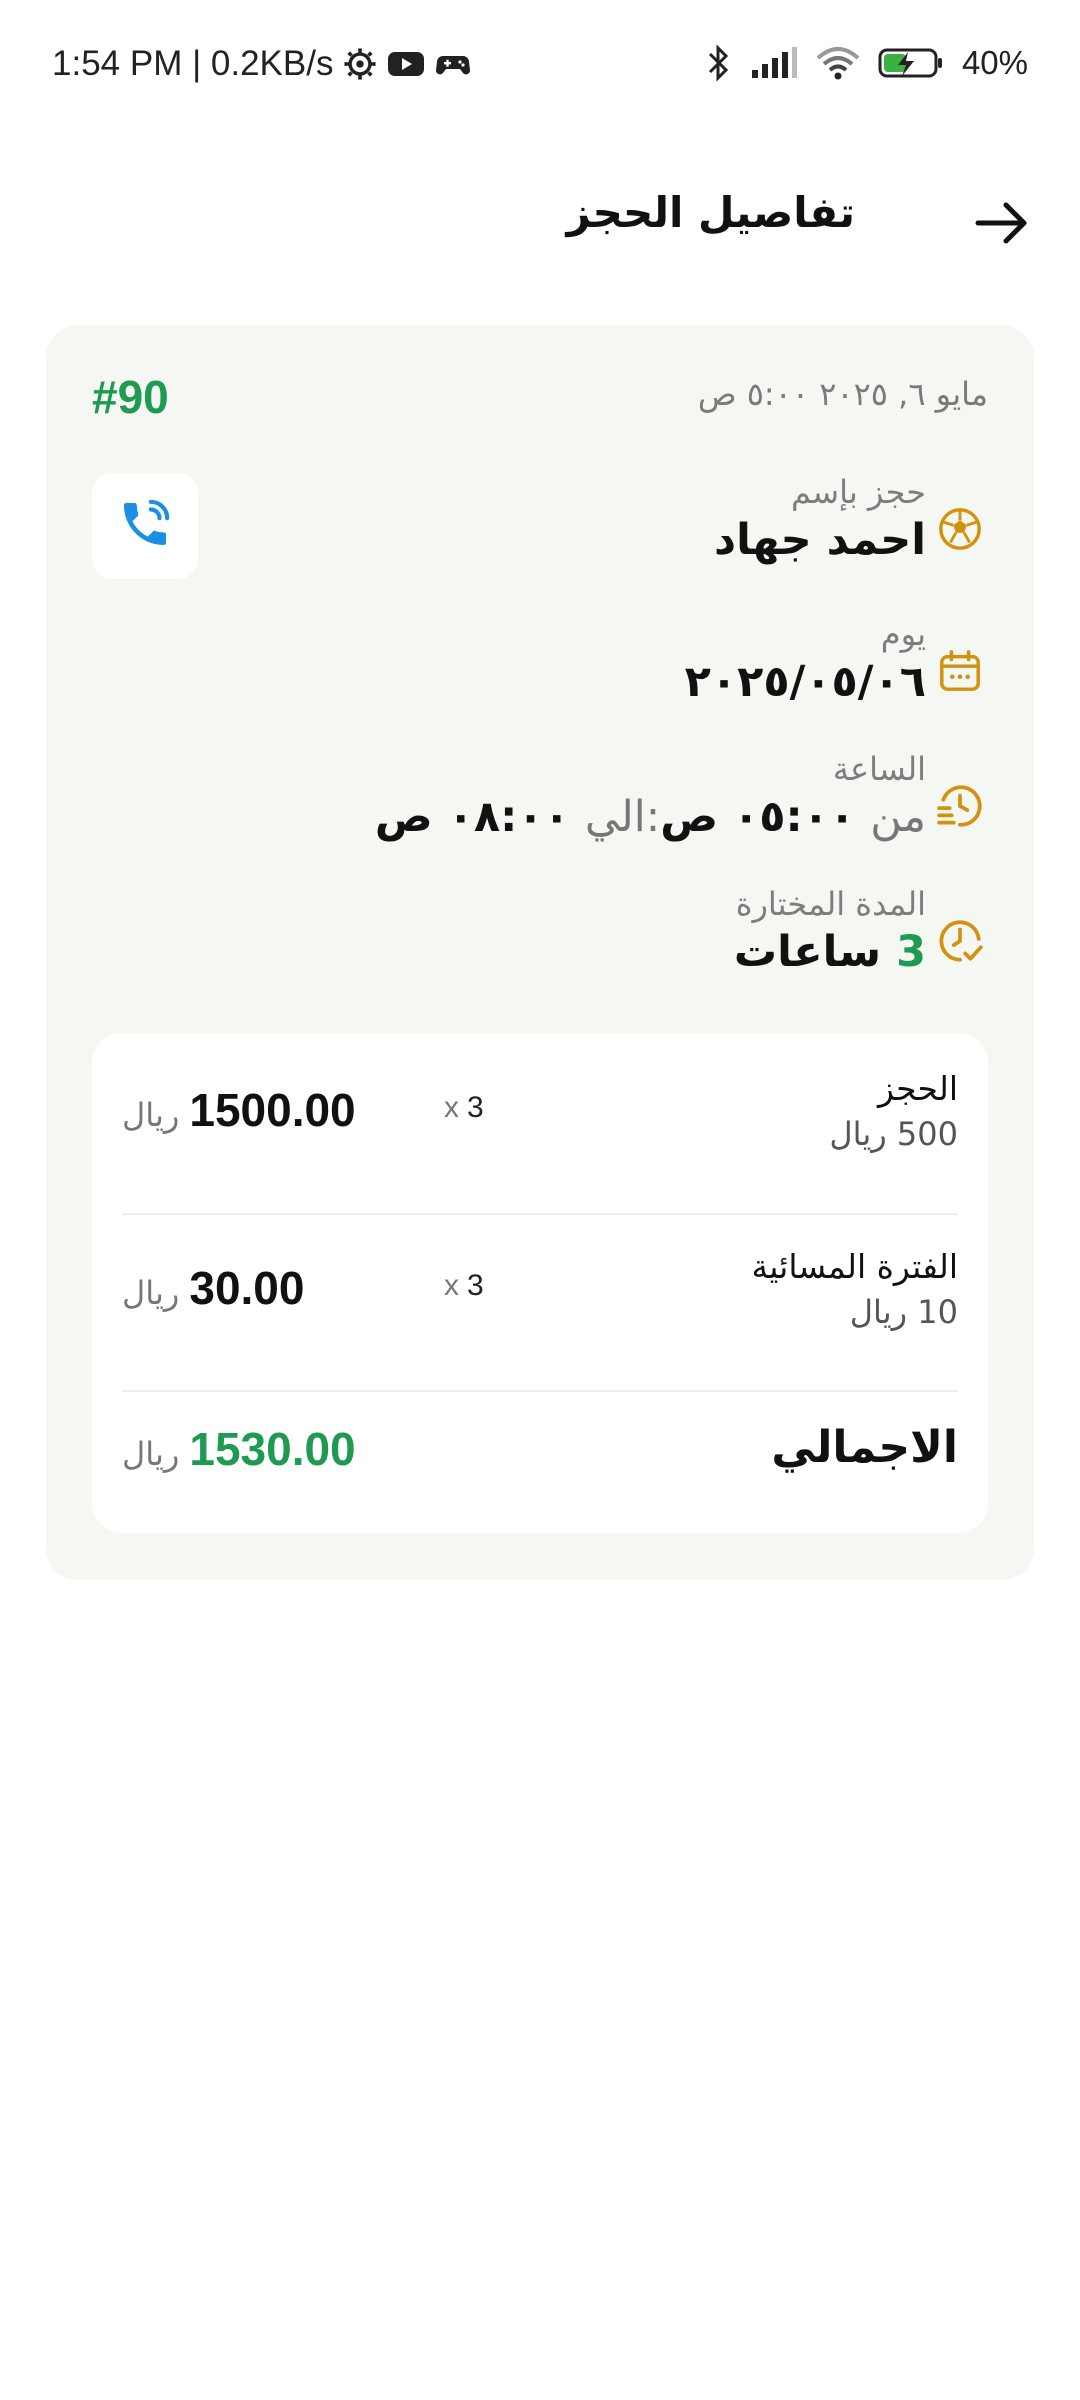 The height and width of the screenshot is (2400, 1080). I want to click on time-to: ٠٨:٠٠ ص, so click(472, 817).